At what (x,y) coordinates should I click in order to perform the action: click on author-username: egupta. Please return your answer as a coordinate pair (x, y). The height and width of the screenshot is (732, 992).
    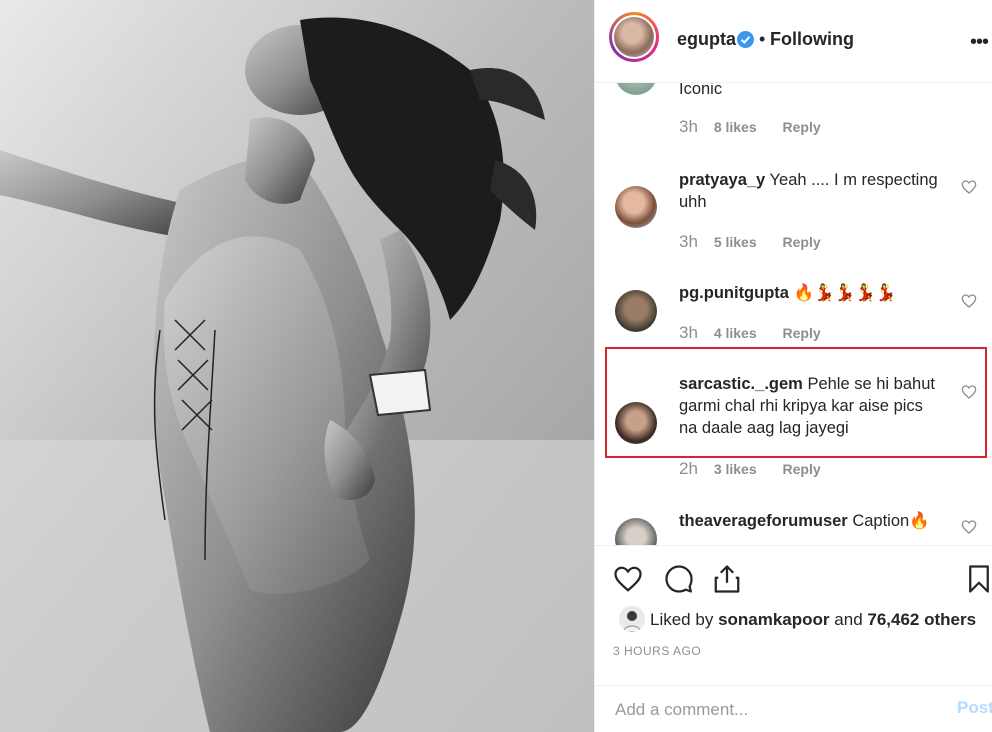
    Looking at the image, I should click on (706, 39).